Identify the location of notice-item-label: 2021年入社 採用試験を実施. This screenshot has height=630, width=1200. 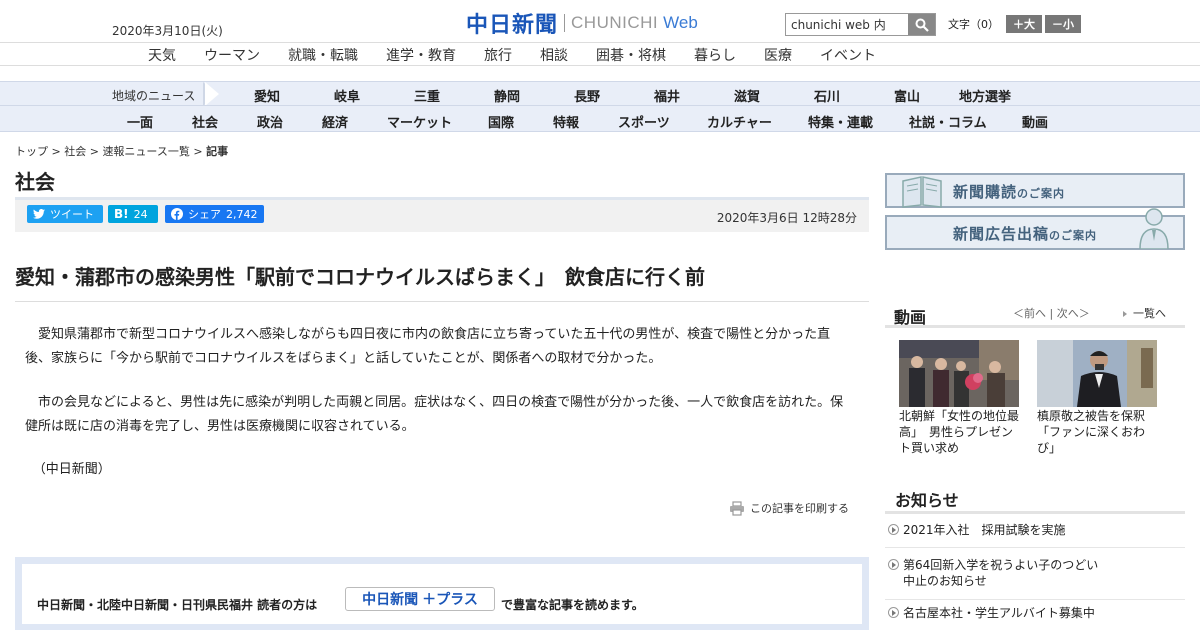
(984, 530).